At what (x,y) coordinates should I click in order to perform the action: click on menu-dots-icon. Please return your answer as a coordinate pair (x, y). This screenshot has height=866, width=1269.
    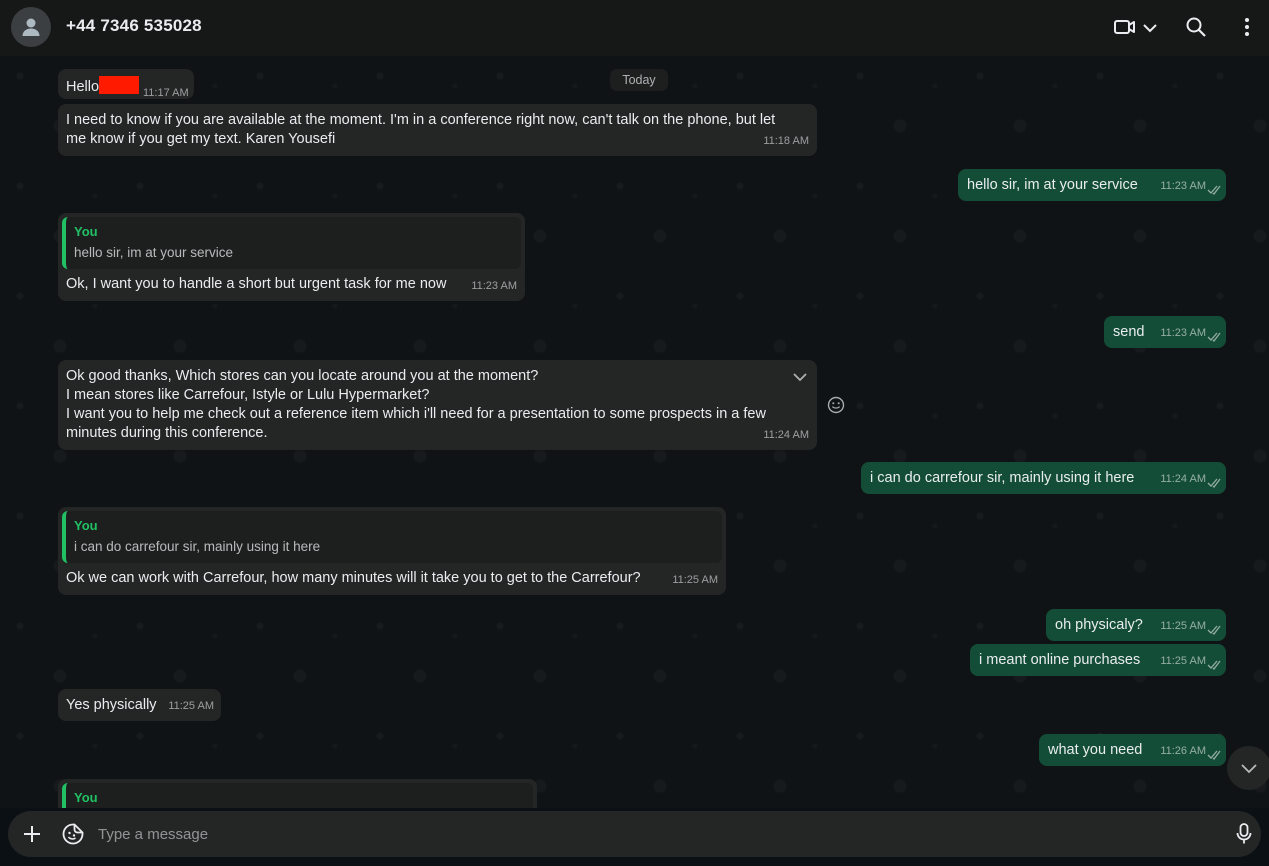
    Looking at the image, I should click on (1247, 27).